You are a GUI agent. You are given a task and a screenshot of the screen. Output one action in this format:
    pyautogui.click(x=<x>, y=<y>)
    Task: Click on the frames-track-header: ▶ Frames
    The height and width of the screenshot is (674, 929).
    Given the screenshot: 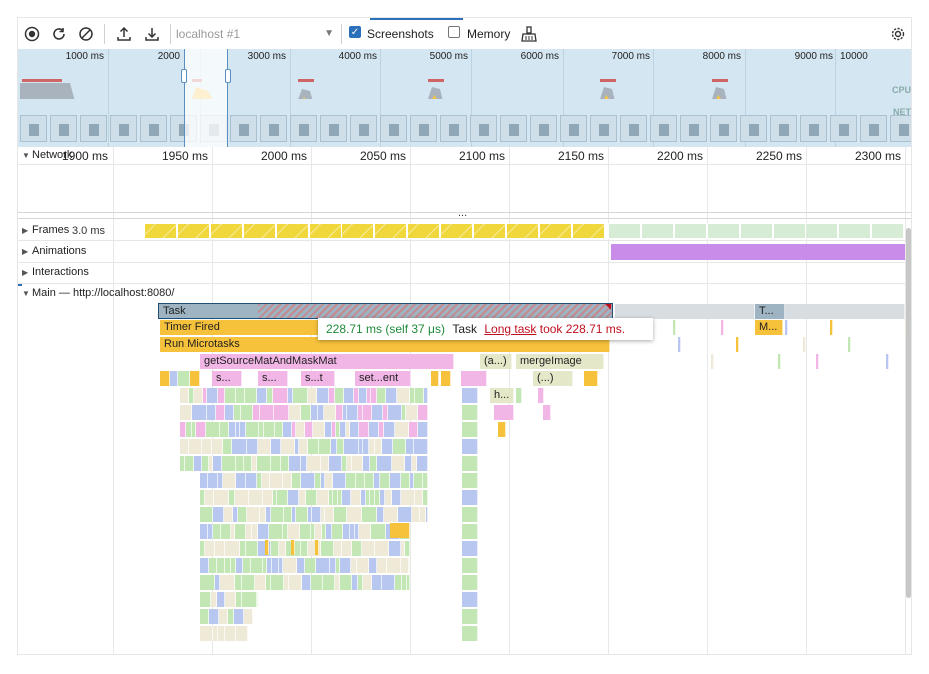 What is the action you would take?
    pyautogui.click(x=45, y=230)
    